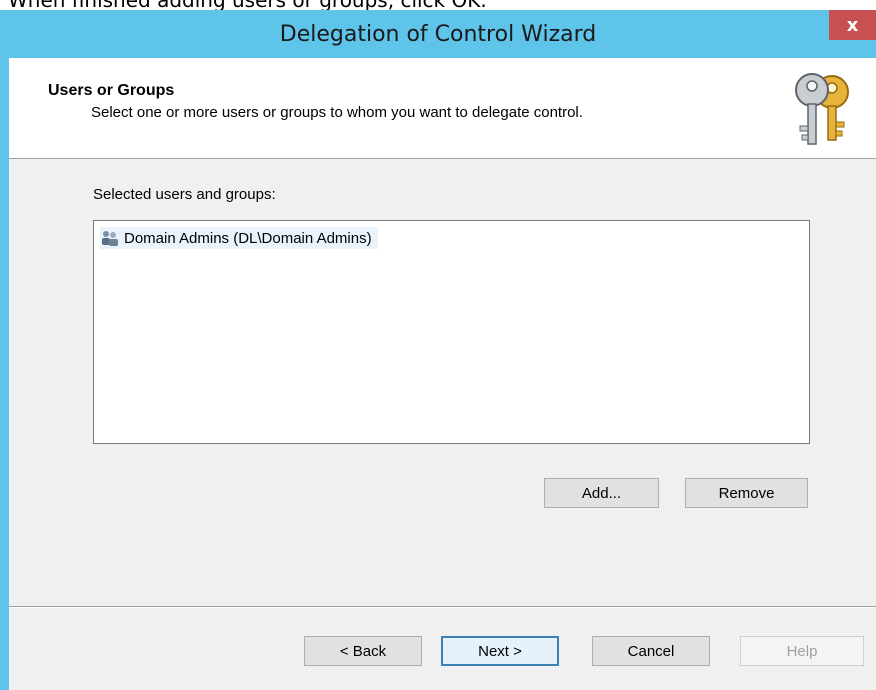  I want to click on list-item-label: Domain Admins (DL\Domain Admins), so click(248, 238).